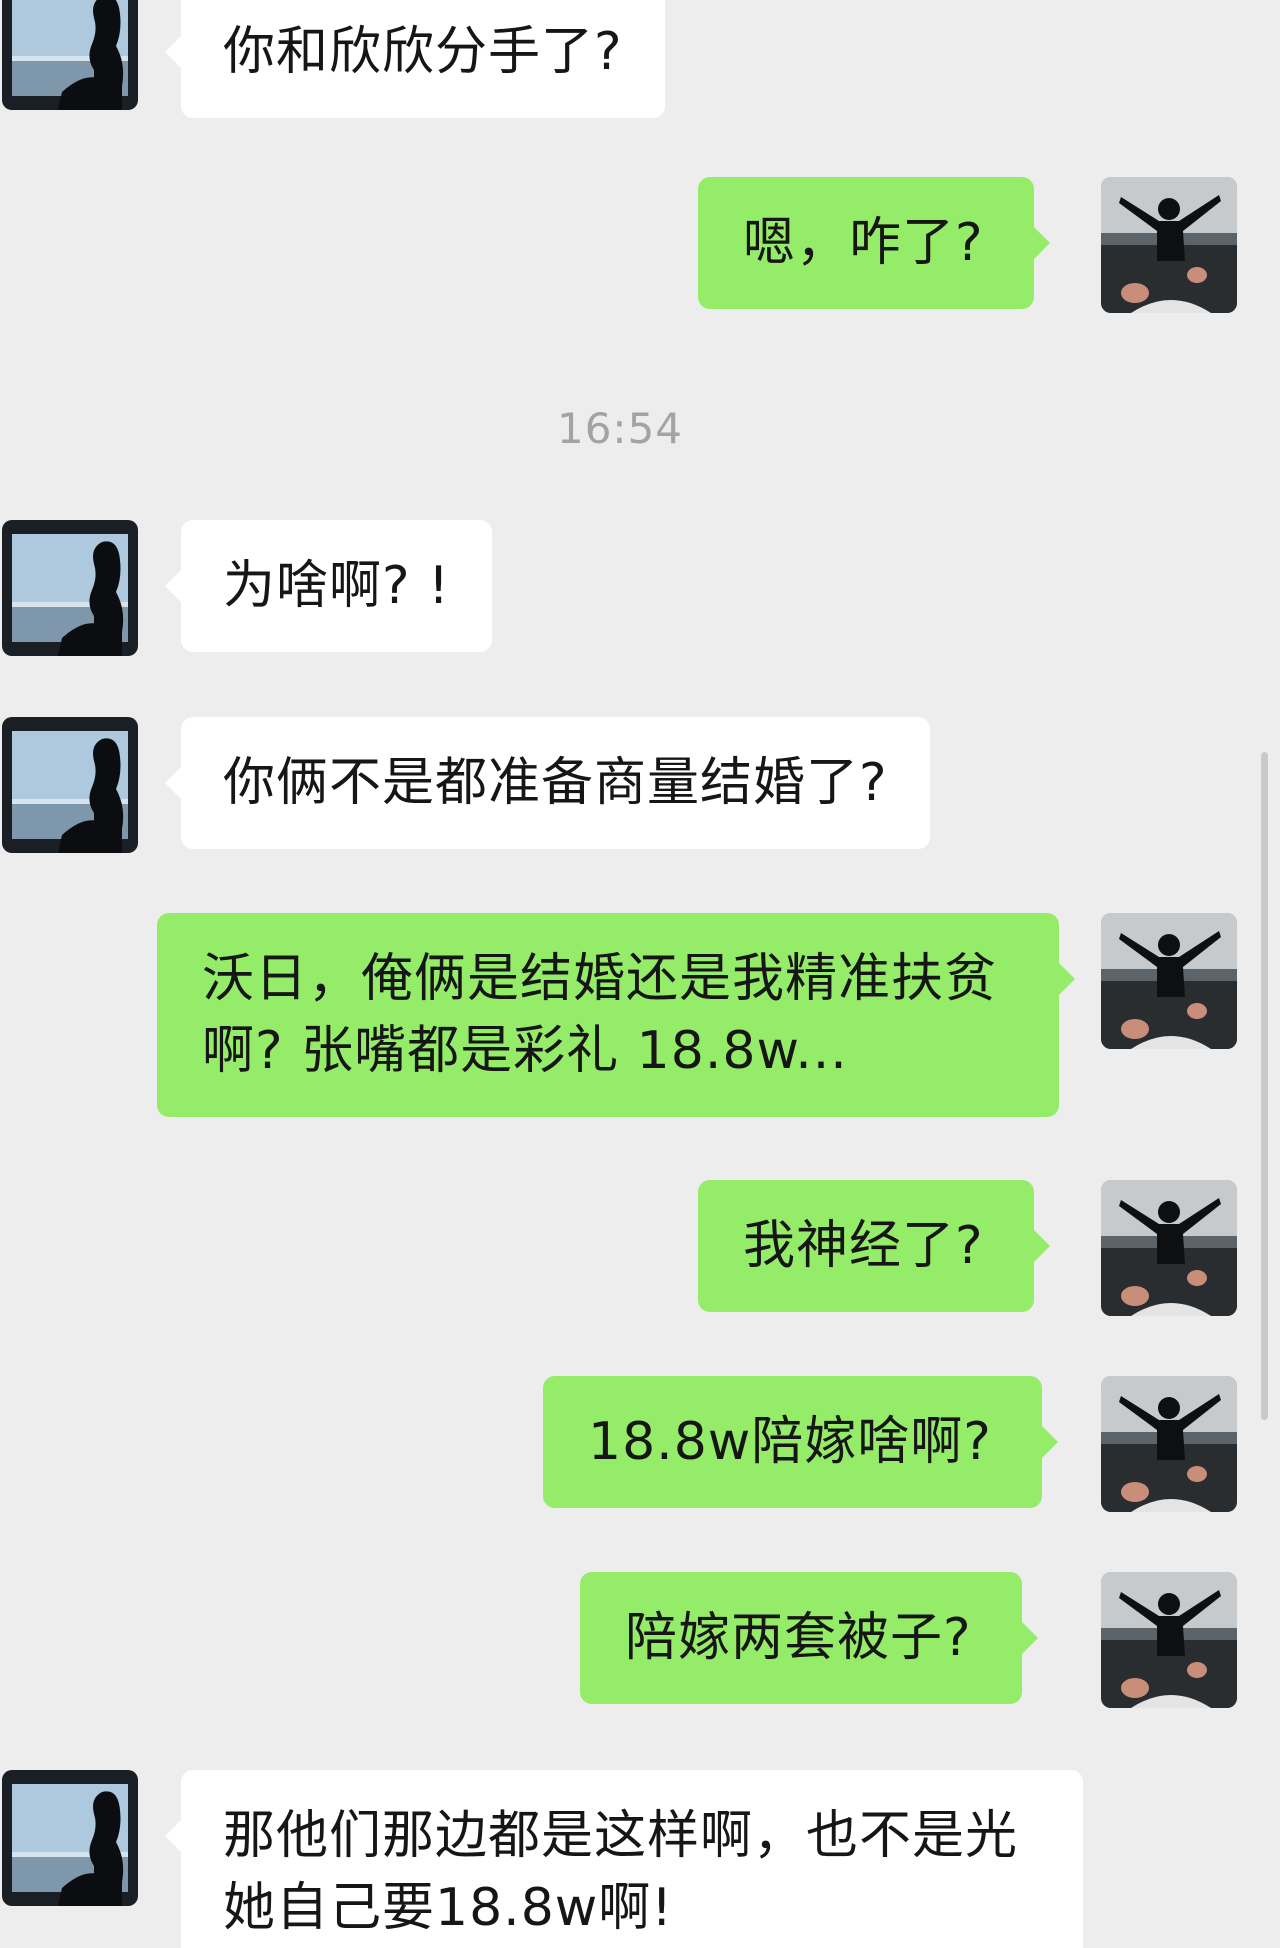 This screenshot has height=1948, width=1280. Describe the element at coordinates (874, 243) in the screenshot. I see `outgoing-message: 嗯，咋了?` at that location.